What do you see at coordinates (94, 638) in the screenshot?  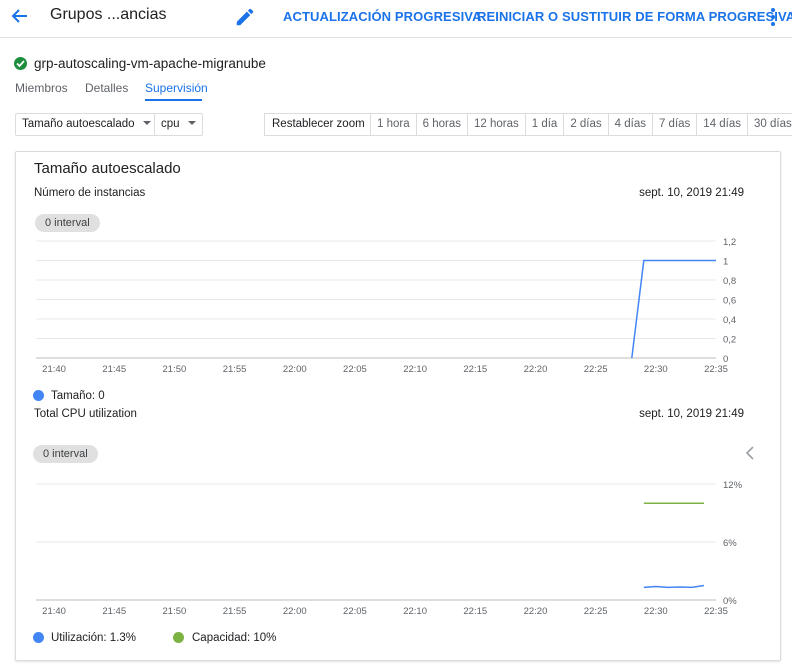 I see `chart2-legend-utilization: Utilización: 1.3%` at bounding box center [94, 638].